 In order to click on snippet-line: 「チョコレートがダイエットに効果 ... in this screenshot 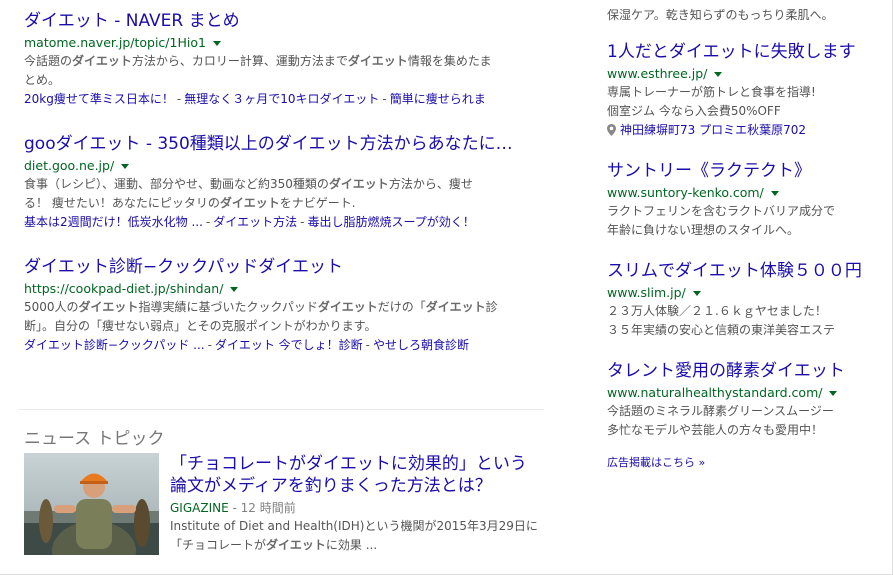, I will do `click(355, 545)`.